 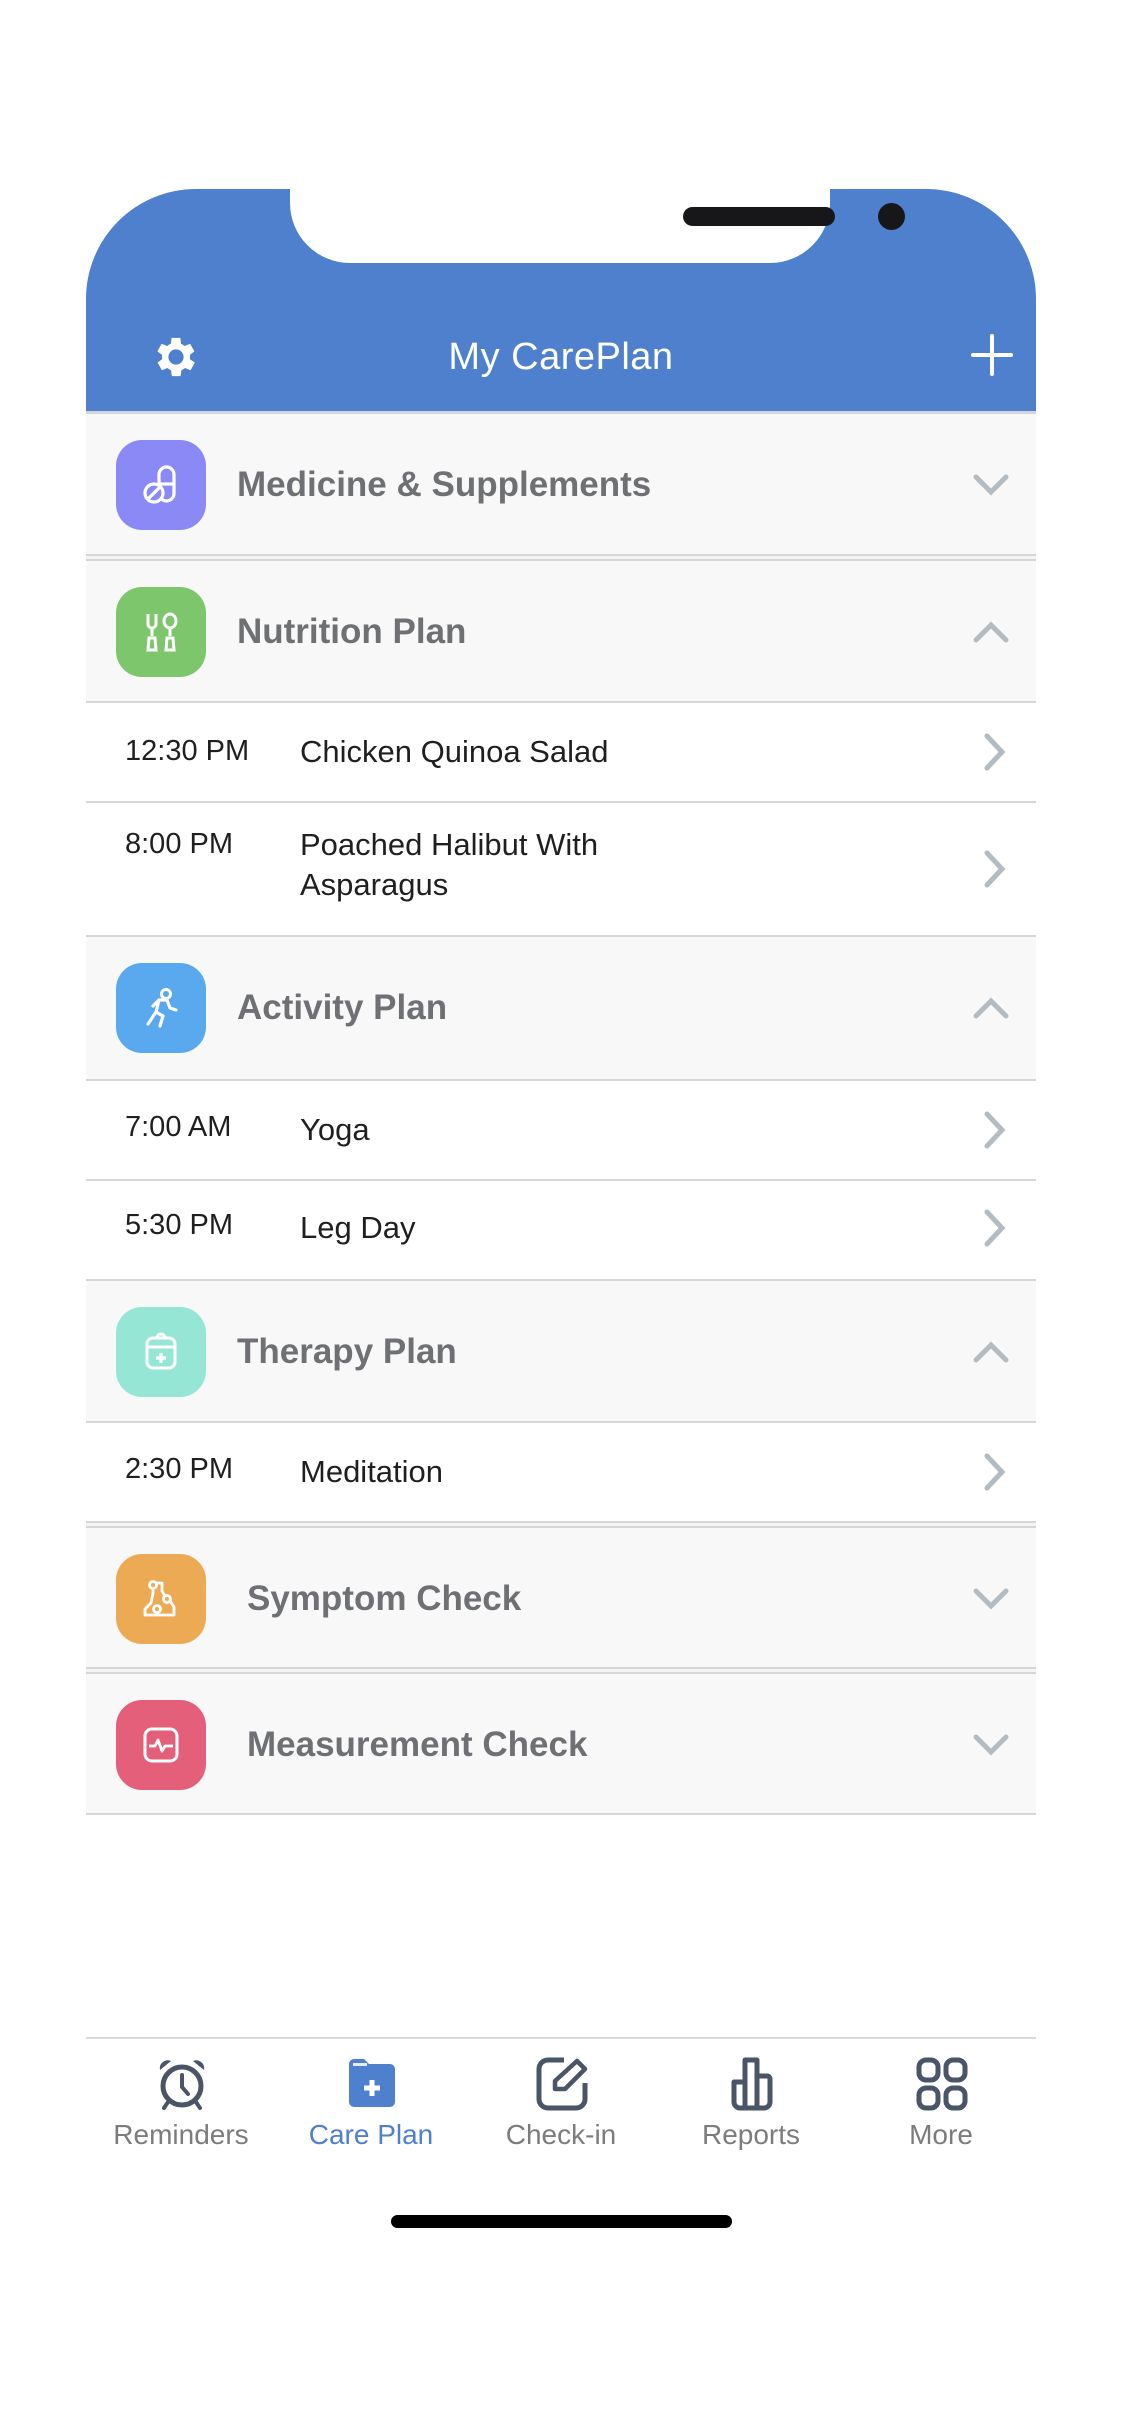 What do you see at coordinates (384, 1598) in the screenshot?
I see `section-title: Symptom Check` at bounding box center [384, 1598].